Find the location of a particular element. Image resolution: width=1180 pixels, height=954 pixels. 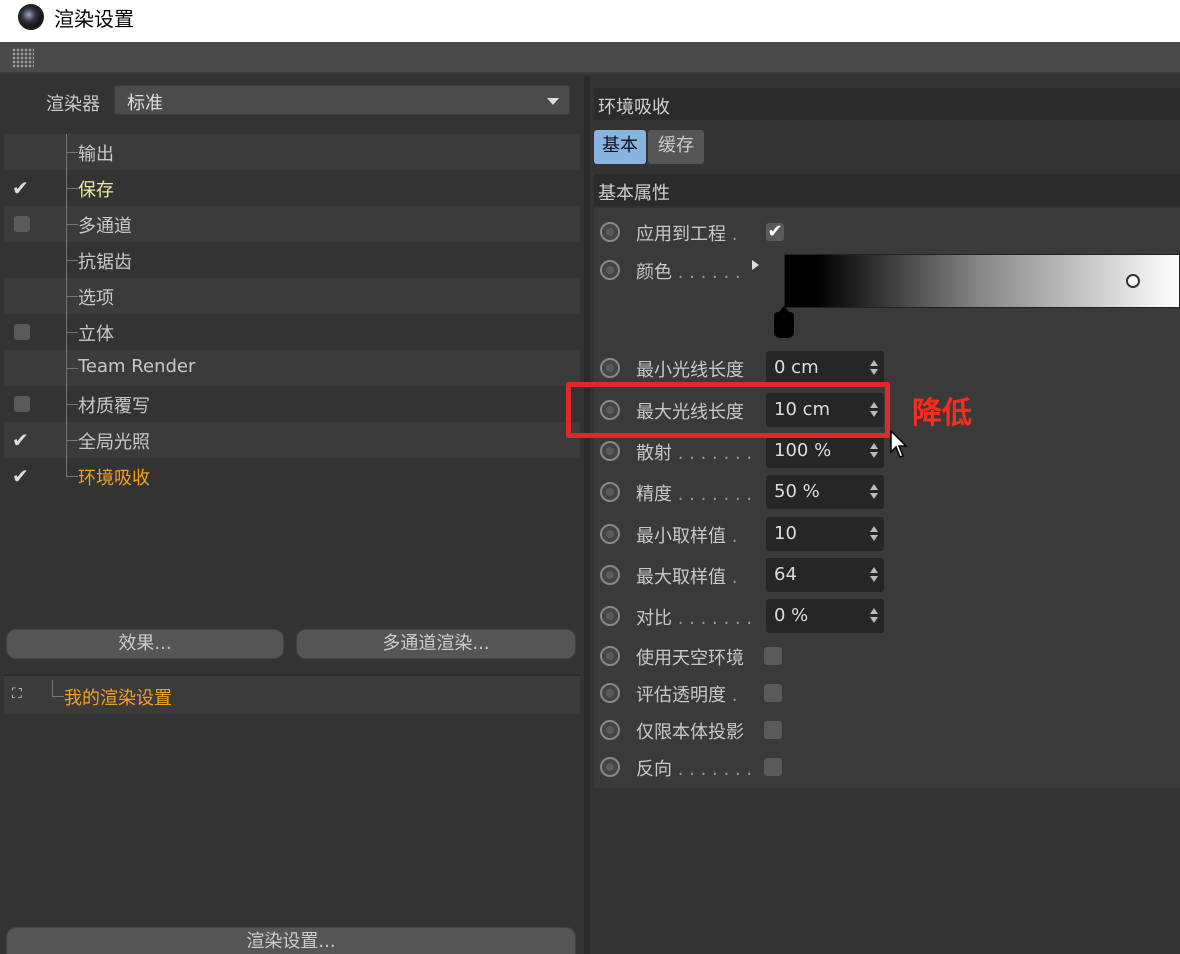

number-input: 10 is located at coordinates (825, 534).